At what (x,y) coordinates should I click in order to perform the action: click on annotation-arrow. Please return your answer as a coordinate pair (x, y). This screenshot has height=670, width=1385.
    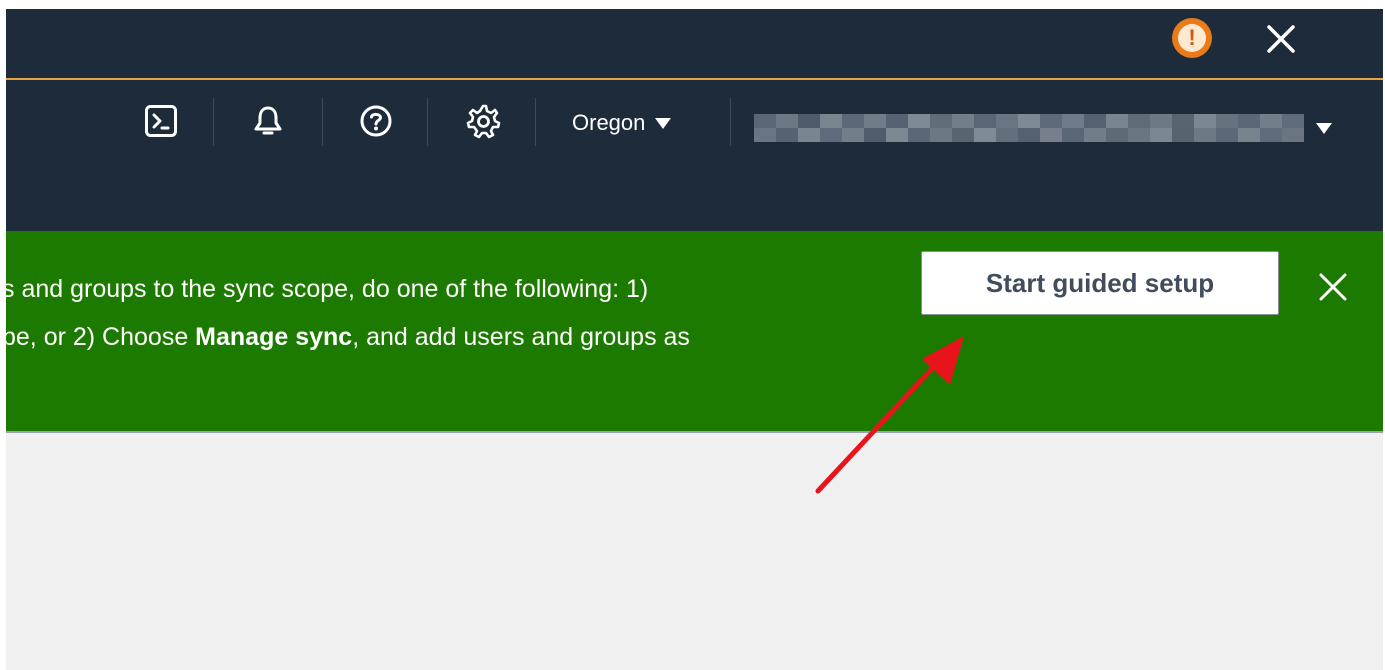
    Looking at the image, I should click on (889, 415).